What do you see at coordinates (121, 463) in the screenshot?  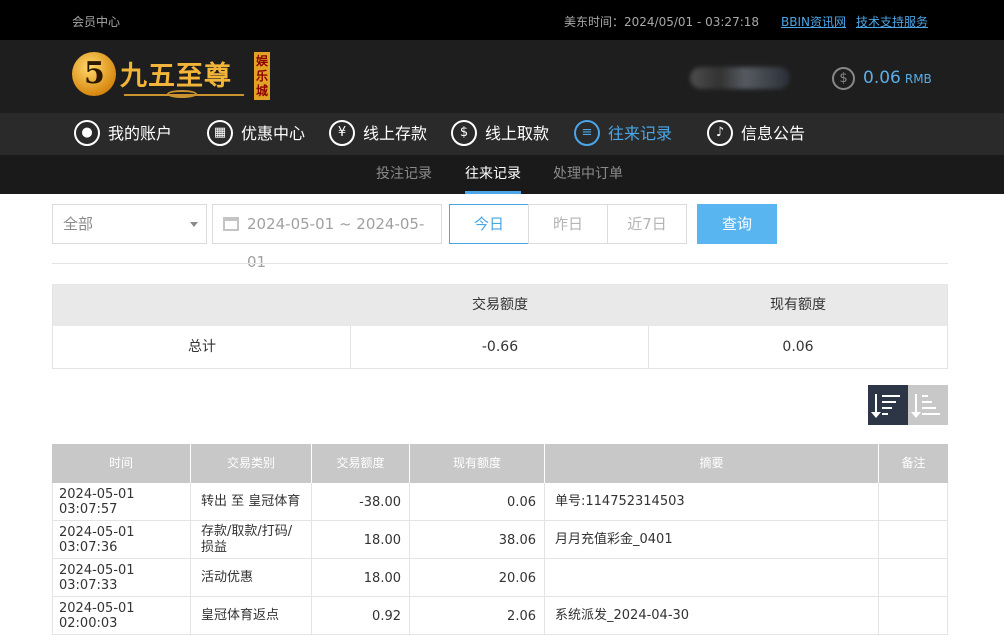 I see `col-time: 时间` at bounding box center [121, 463].